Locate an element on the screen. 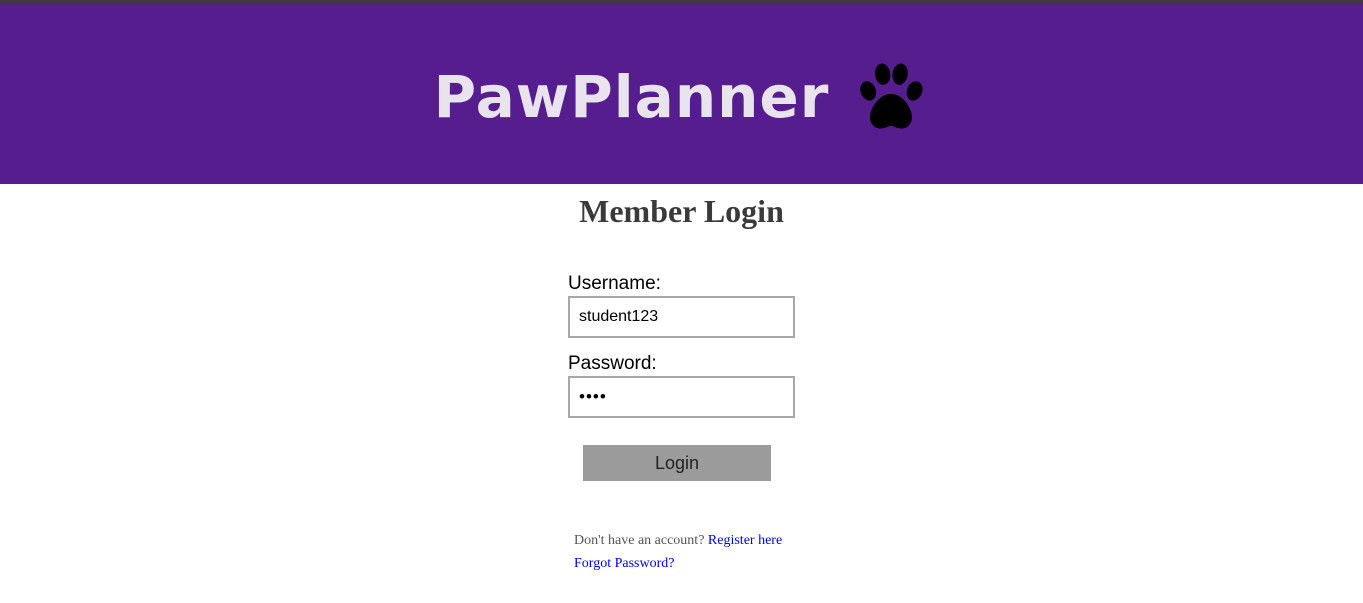 The width and height of the screenshot is (1363, 603). password-input is located at coordinates (681, 397).